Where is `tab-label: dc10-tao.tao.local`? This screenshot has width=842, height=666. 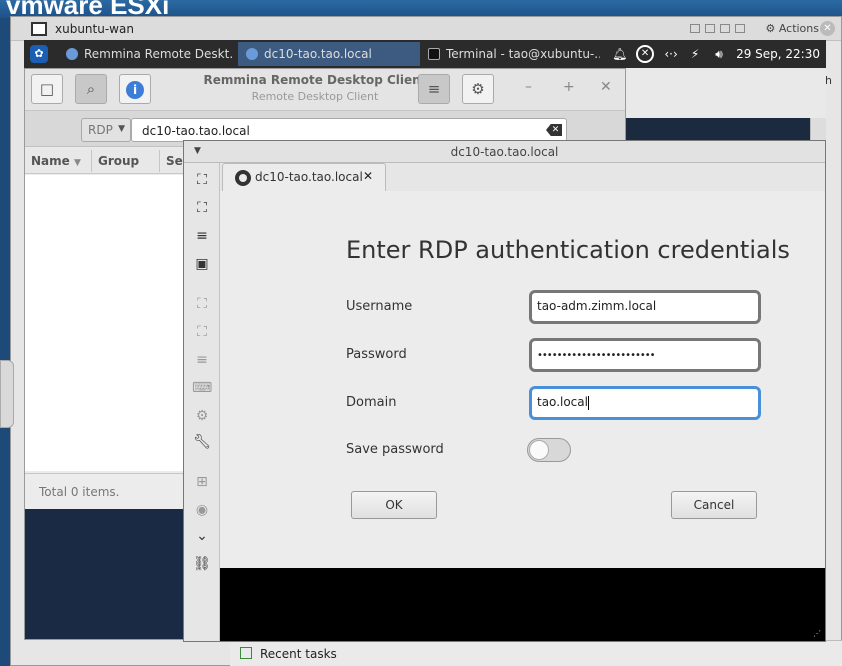
tab-label: dc10-tao.tao.local is located at coordinates (309, 177).